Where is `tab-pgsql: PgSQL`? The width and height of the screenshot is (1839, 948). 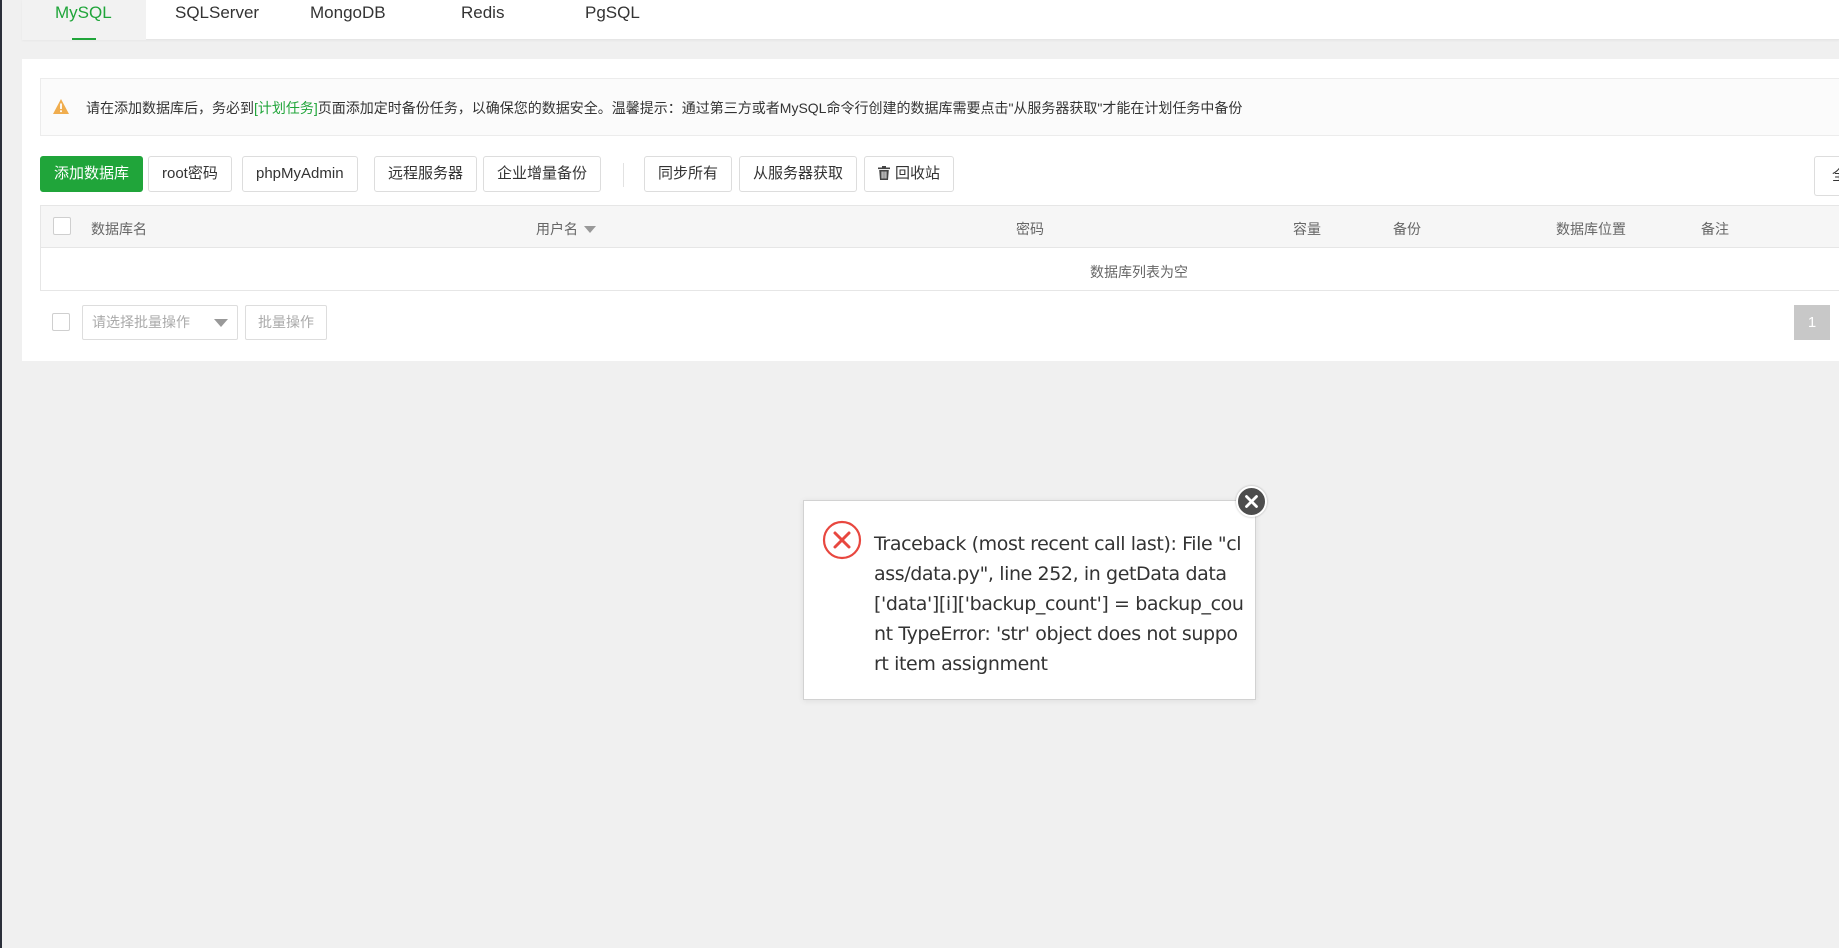
tab-pgsql: PgSQL is located at coordinates (612, 20).